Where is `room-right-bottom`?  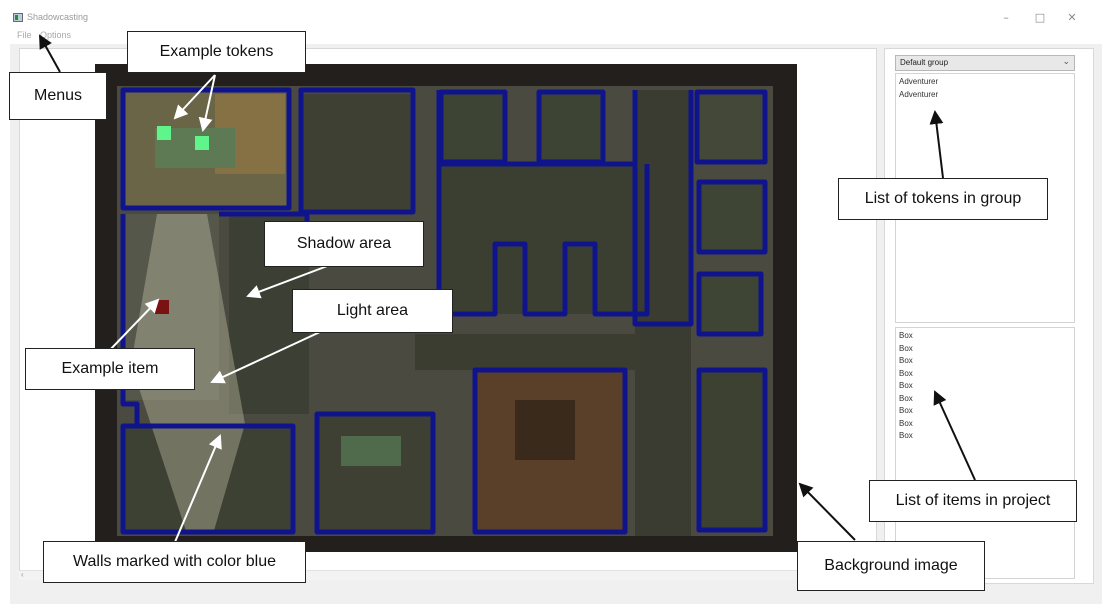 room-right-bottom is located at coordinates (732, 450).